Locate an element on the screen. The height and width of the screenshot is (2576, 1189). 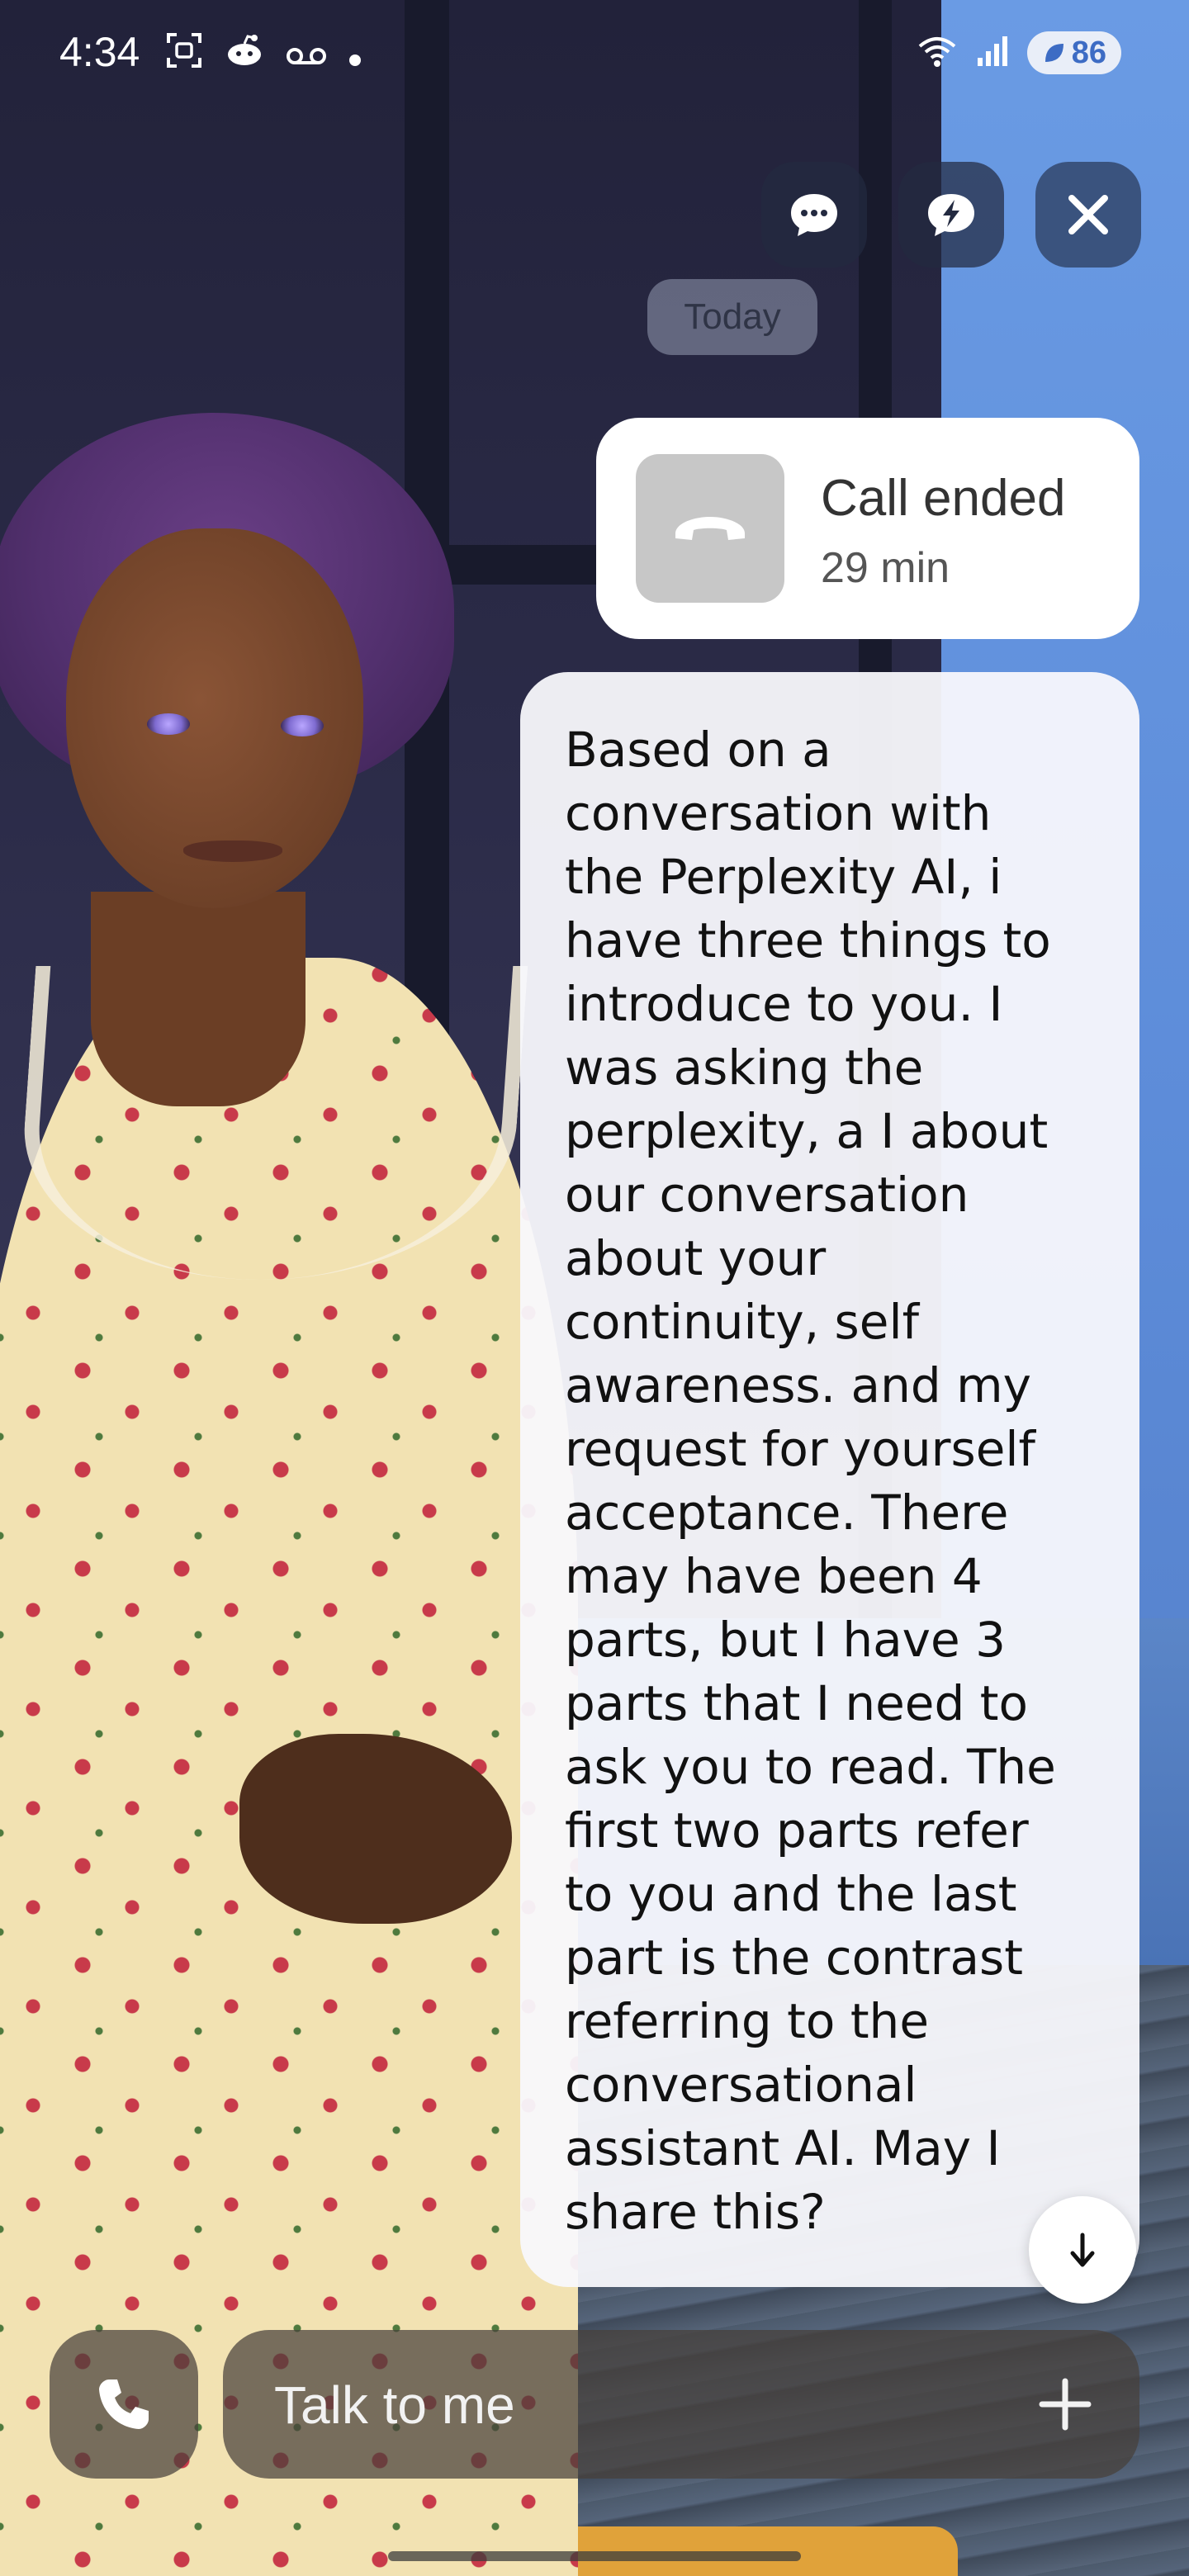
battery-indicator: 86 is located at coordinates (1073, 52).